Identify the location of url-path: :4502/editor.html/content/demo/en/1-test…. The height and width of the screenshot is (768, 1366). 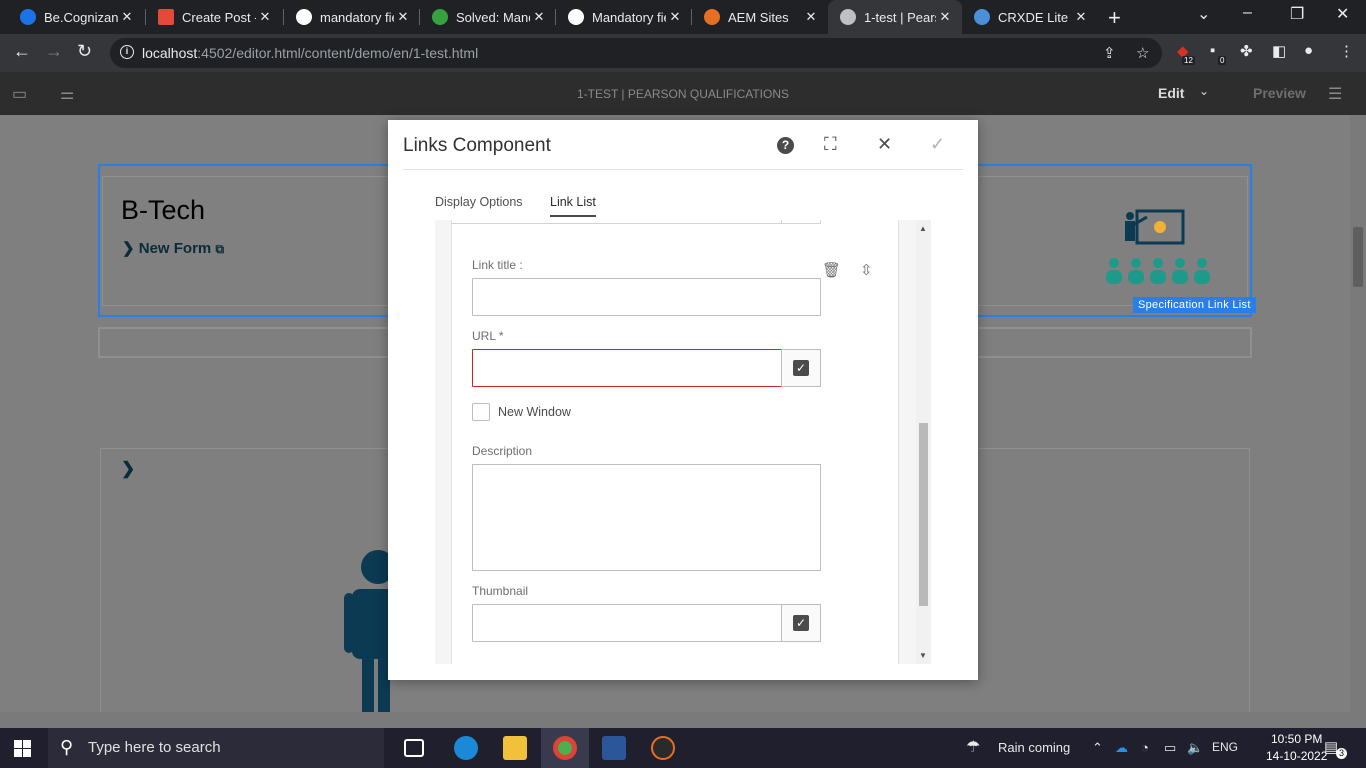
(338, 53).